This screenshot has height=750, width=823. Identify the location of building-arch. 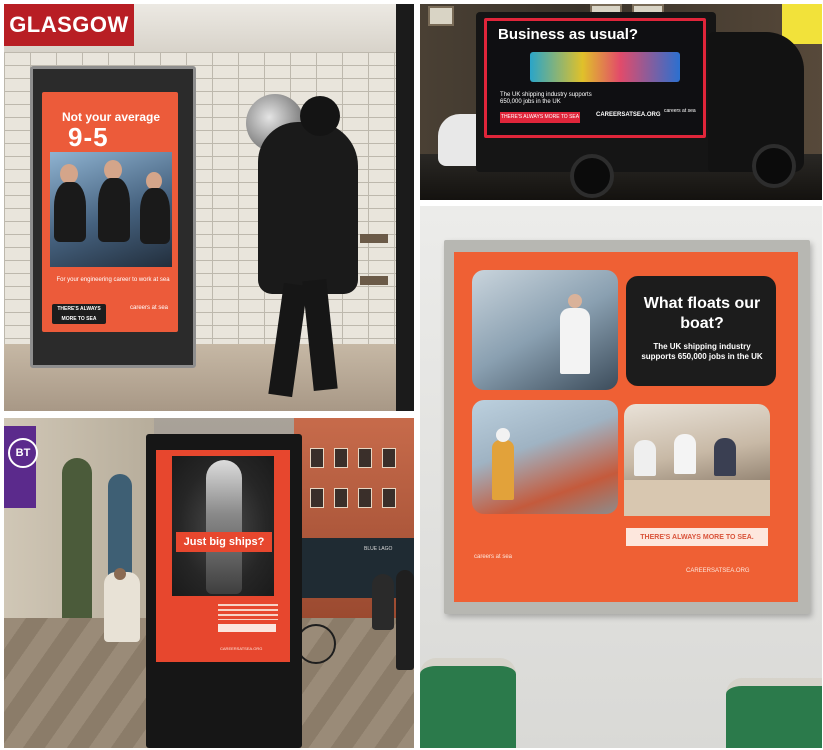
(77, 538).